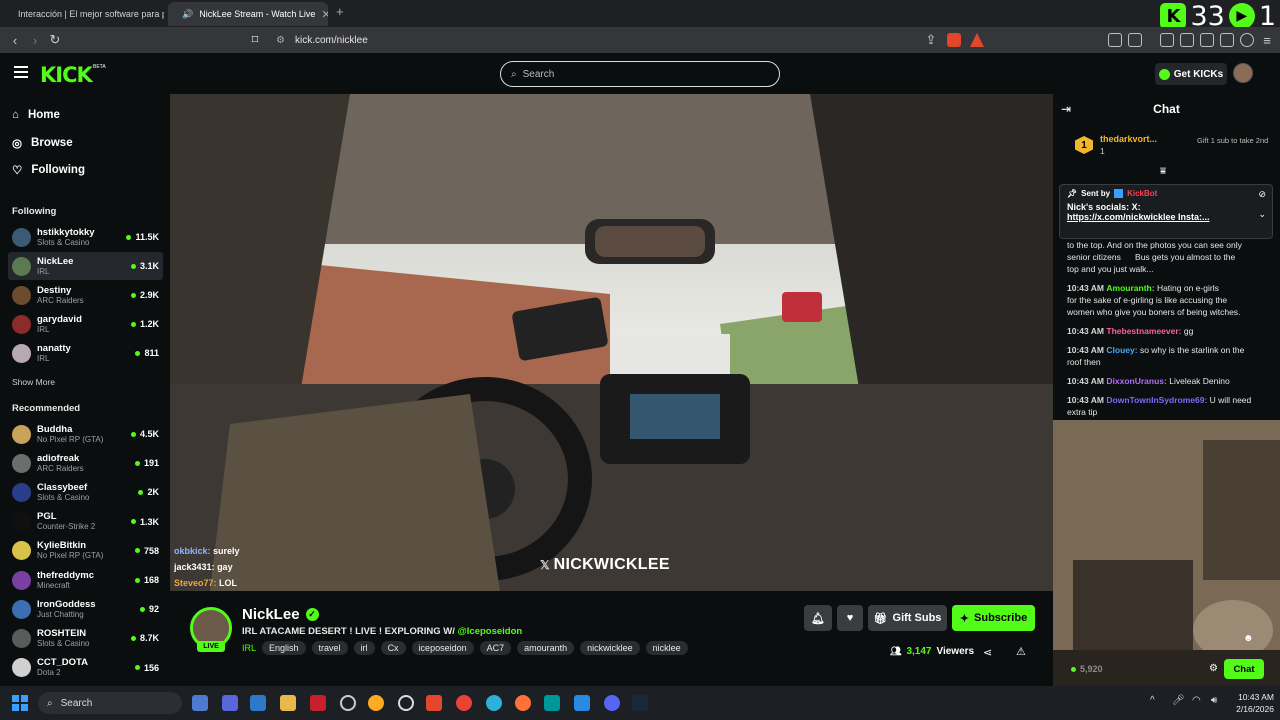  What do you see at coordinates (85, 463) in the screenshot?
I see `sidebar-channel-adiofreak: adiofreak ARC Raiders 191` at bounding box center [85, 463].